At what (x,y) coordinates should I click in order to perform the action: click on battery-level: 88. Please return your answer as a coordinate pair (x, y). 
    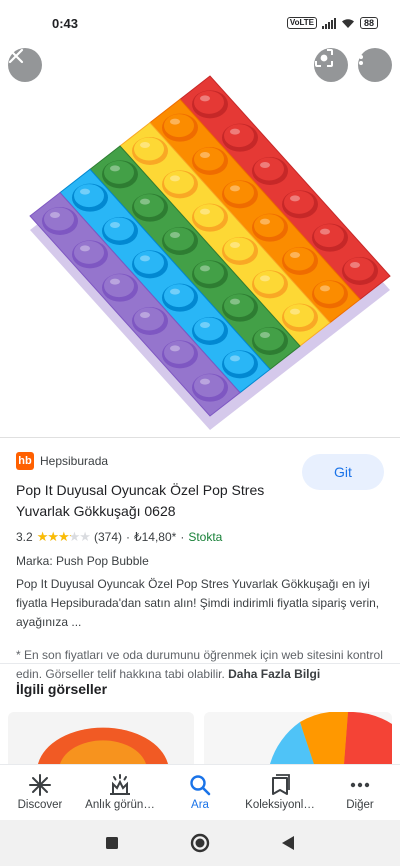
    Looking at the image, I should click on (368, 23).